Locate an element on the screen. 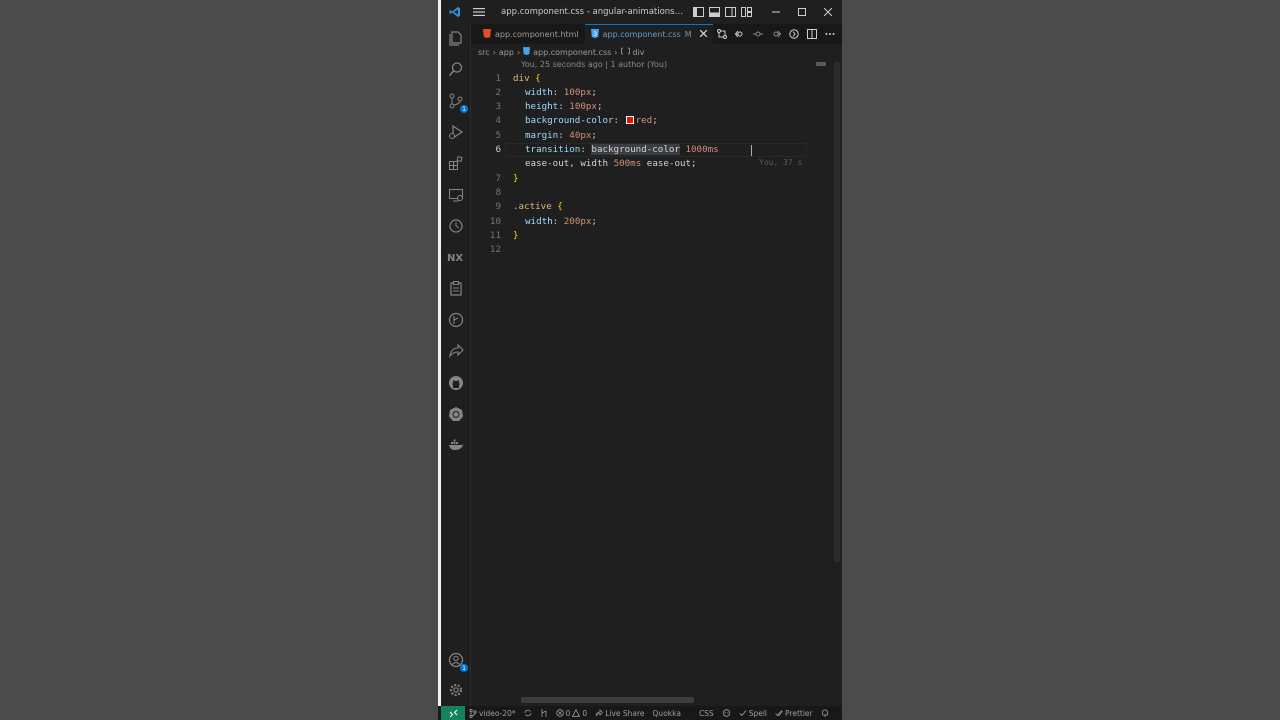 The image size is (1280, 720). remote-explorer-icon is located at coordinates (456, 195).